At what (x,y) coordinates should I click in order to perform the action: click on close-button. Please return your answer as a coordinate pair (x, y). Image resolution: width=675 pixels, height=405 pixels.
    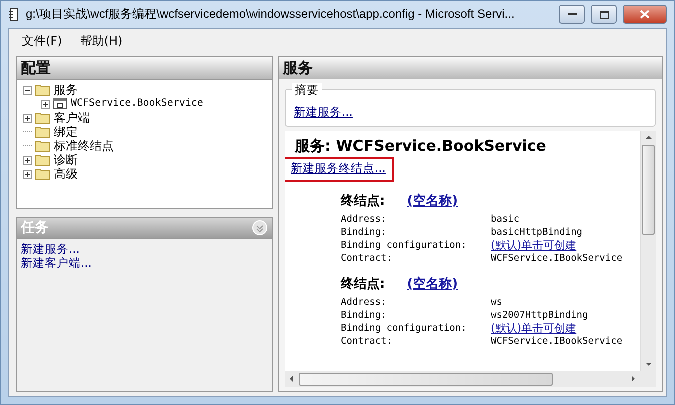
    Looking at the image, I should click on (645, 14).